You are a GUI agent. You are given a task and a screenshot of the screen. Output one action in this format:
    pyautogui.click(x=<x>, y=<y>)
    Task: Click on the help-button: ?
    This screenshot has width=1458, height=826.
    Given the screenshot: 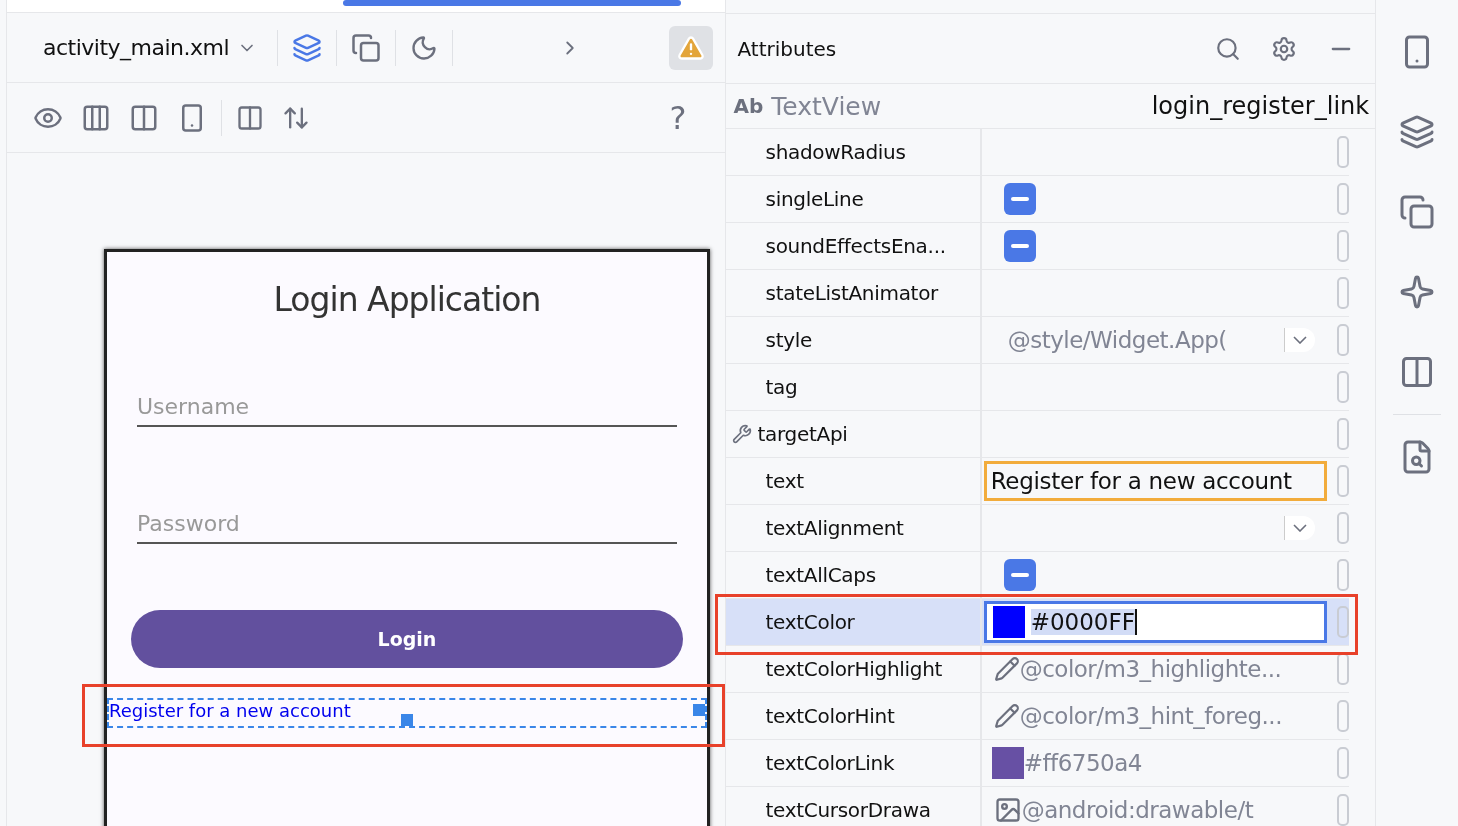 What is the action you would take?
    pyautogui.click(x=691, y=117)
    